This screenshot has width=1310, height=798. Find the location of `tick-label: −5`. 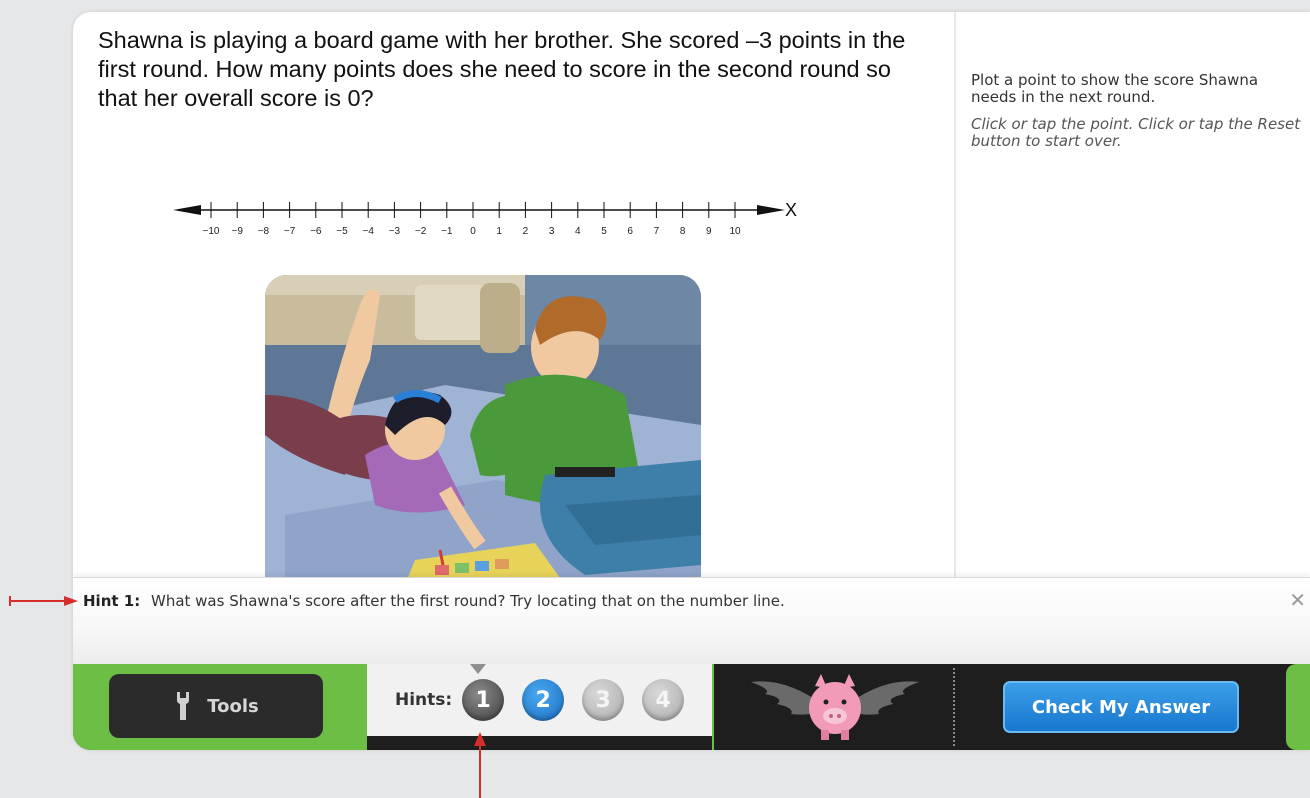

tick-label: −5 is located at coordinates (342, 231).